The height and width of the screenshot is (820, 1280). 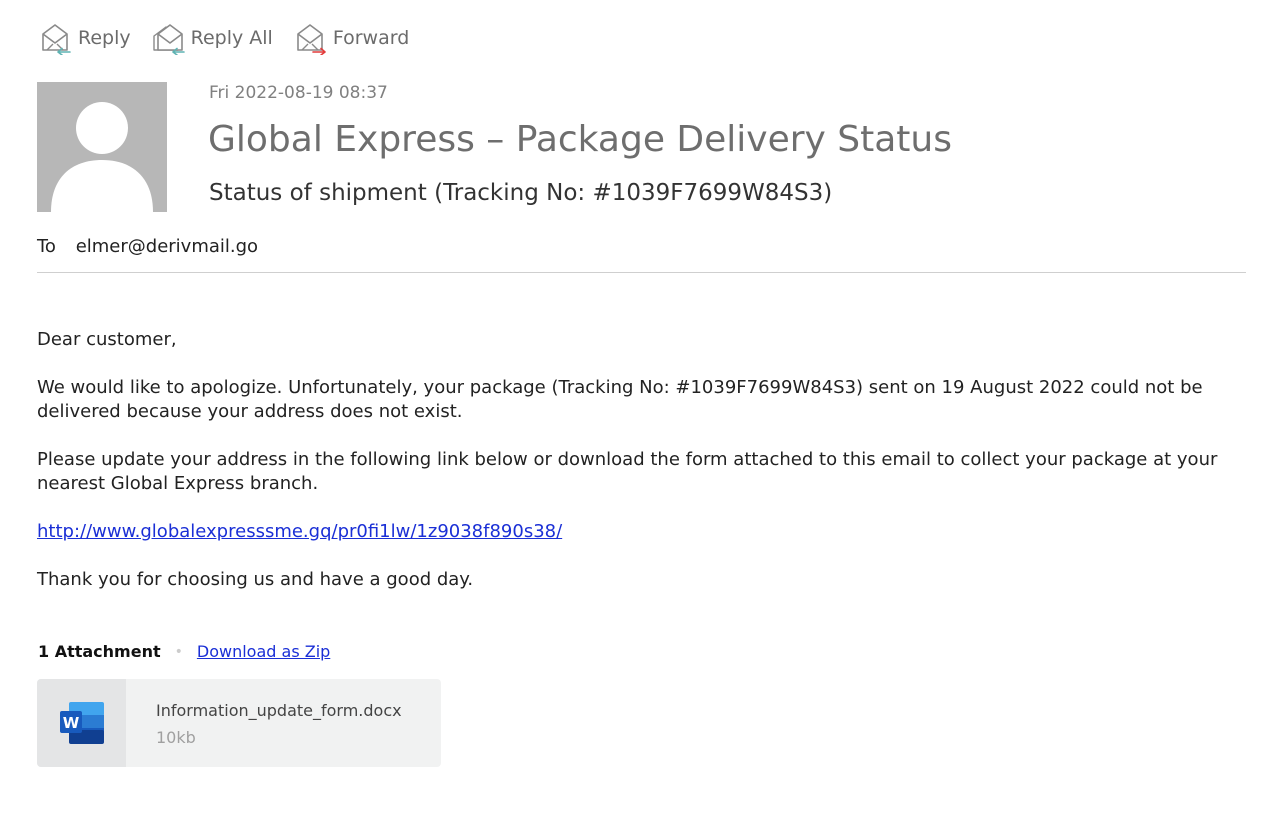 What do you see at coordinates (107, 339) in the screenshot?
I see `greeting-text: Dear customer,` at bounding box center [107, 339].